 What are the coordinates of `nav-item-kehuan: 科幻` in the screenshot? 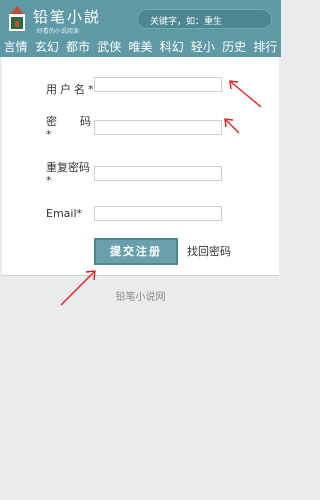 It's located at (171, 47).